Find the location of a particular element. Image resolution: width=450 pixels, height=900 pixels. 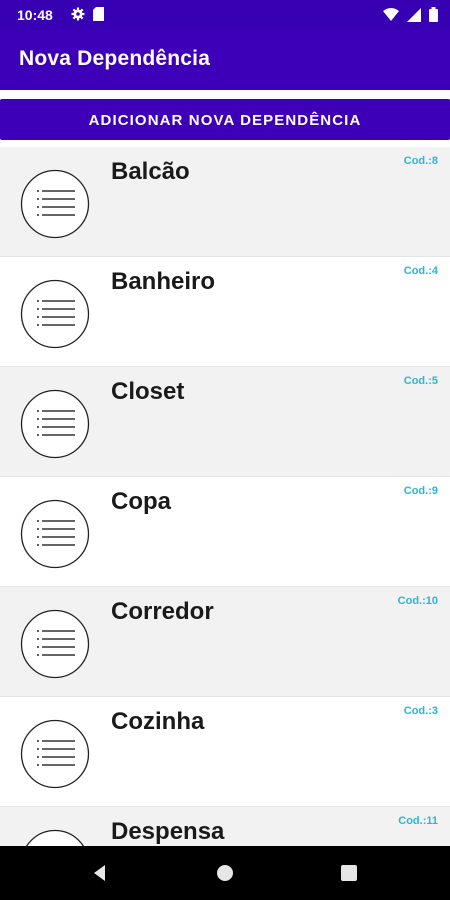

item-code: Cod.:8 is located at coordinates (420, 161).